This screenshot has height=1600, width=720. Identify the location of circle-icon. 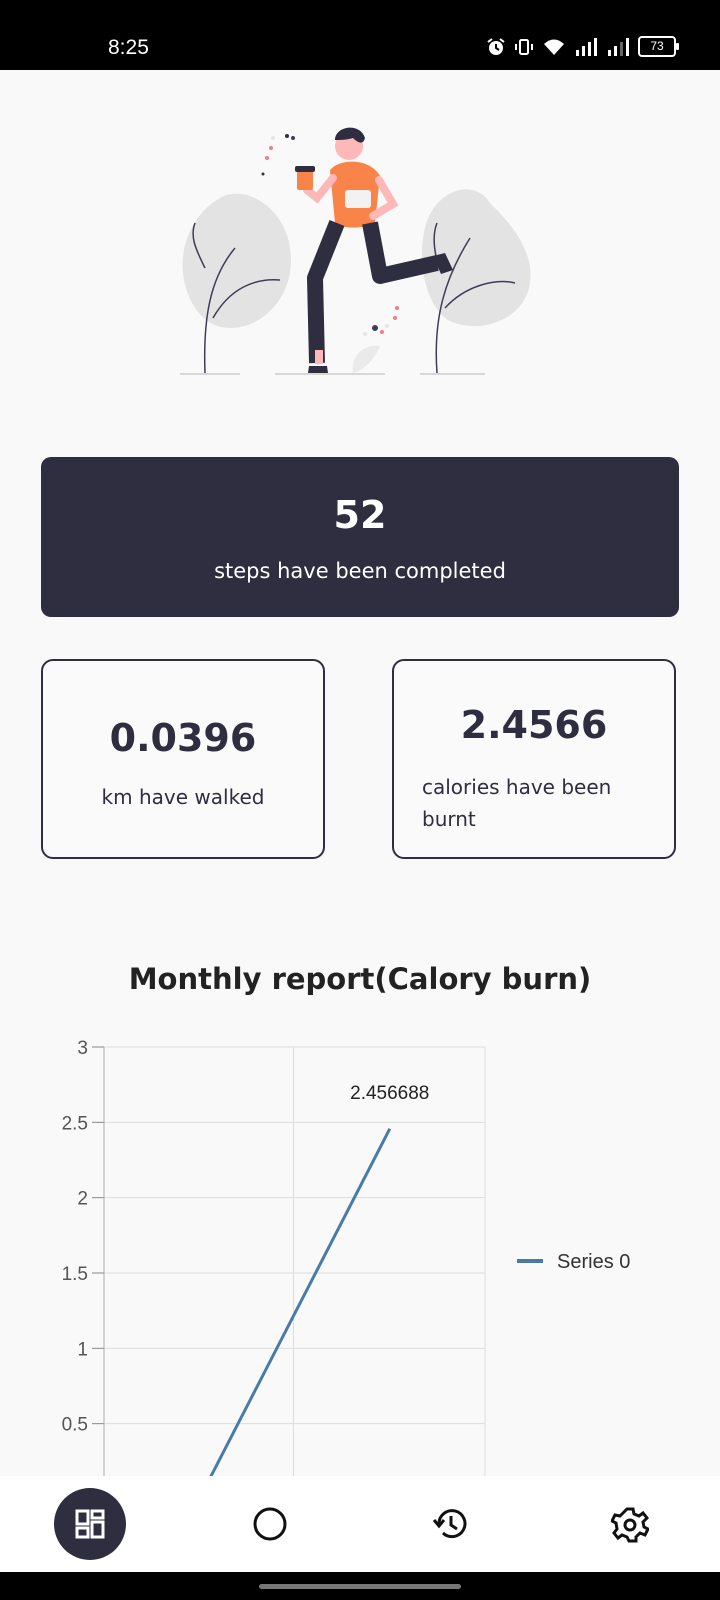
(270, 1524).